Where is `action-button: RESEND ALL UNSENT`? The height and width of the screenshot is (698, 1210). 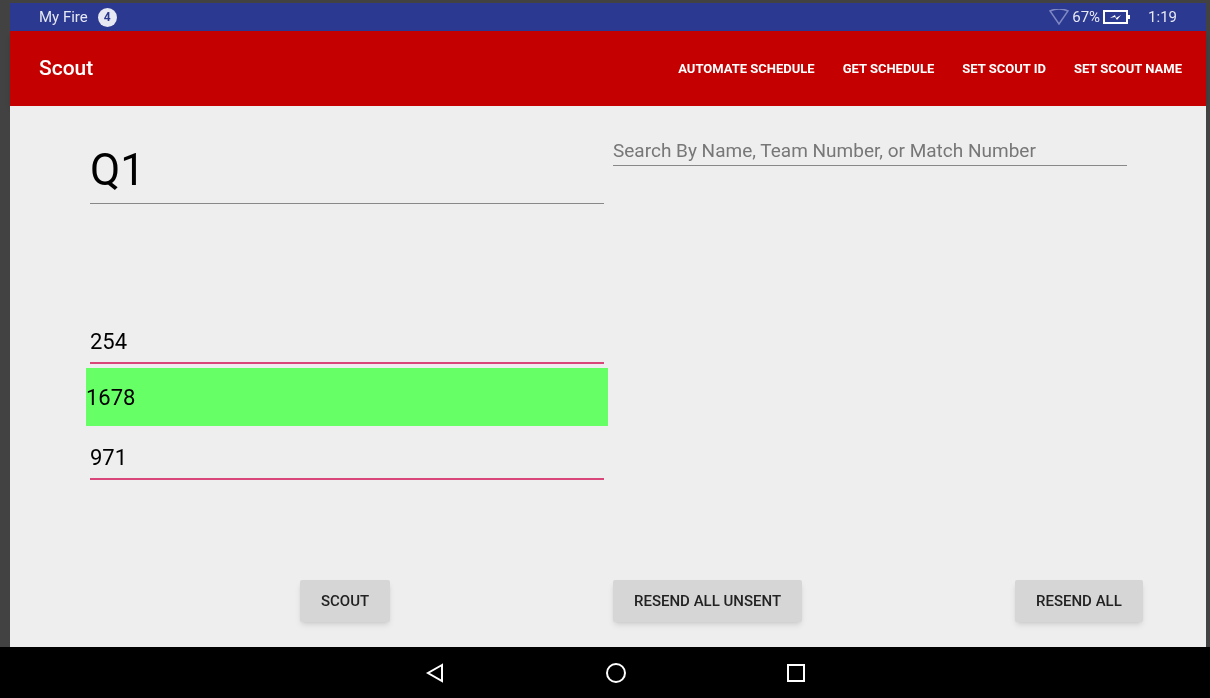
action-button: RESEND ALL UNSENT is located at coordinates (708, 601).